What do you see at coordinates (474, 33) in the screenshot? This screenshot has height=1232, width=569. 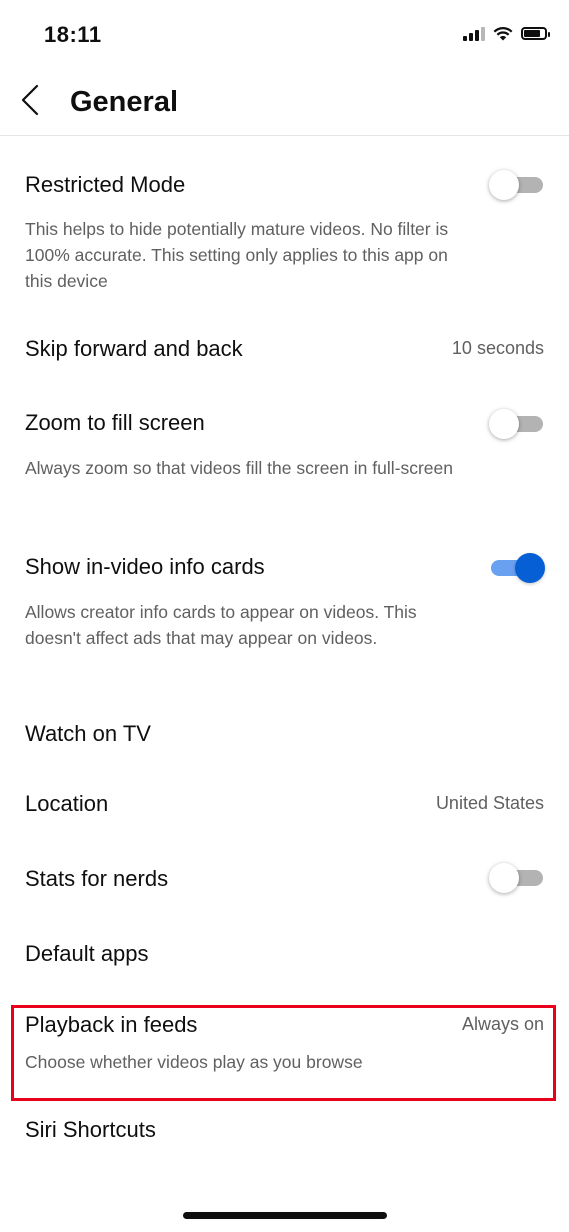 I see `cellular-signal-icon` at bounding box center [474, 33].